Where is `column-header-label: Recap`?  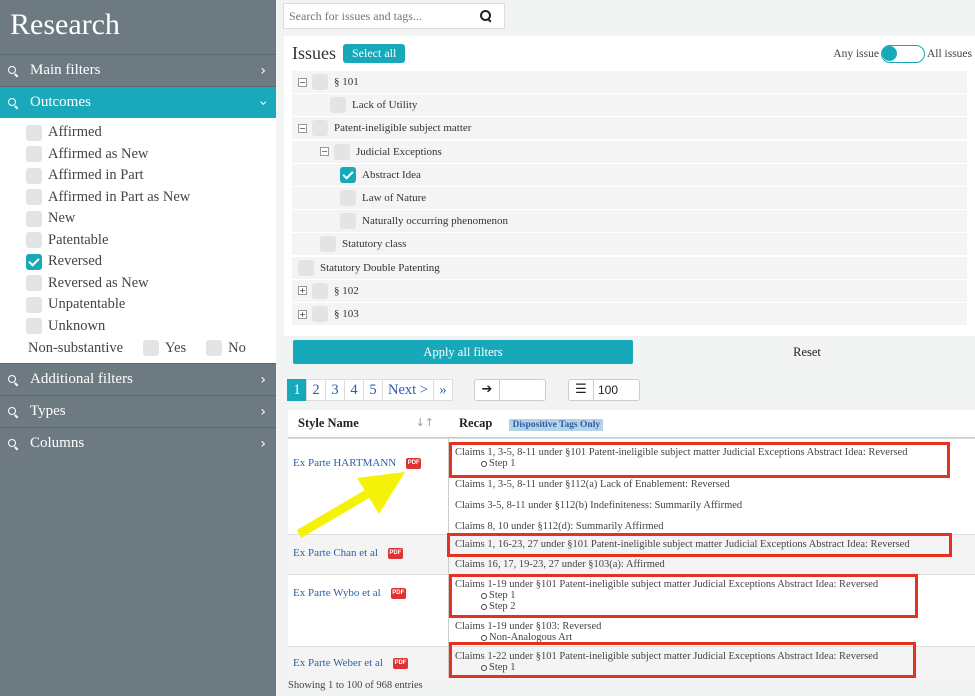 column-header-label: Recap is located at coordinates (476, 423).